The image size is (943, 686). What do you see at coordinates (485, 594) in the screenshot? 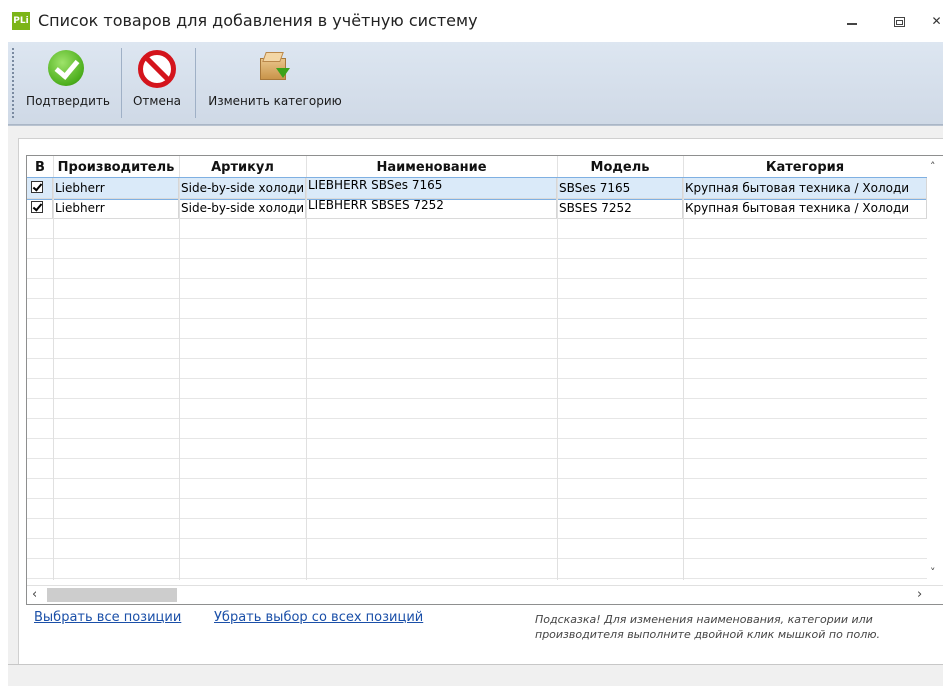
I see `horizontal-scrollbar: ‹ ›` at bounding box center [485, 594].